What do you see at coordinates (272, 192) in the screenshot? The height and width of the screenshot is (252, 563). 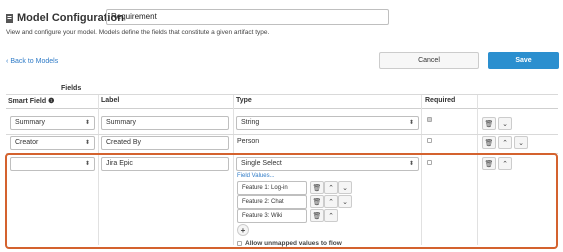 I see `field-value-input: Feature 1: Log-in Screen` at bounding box center [272, 192].